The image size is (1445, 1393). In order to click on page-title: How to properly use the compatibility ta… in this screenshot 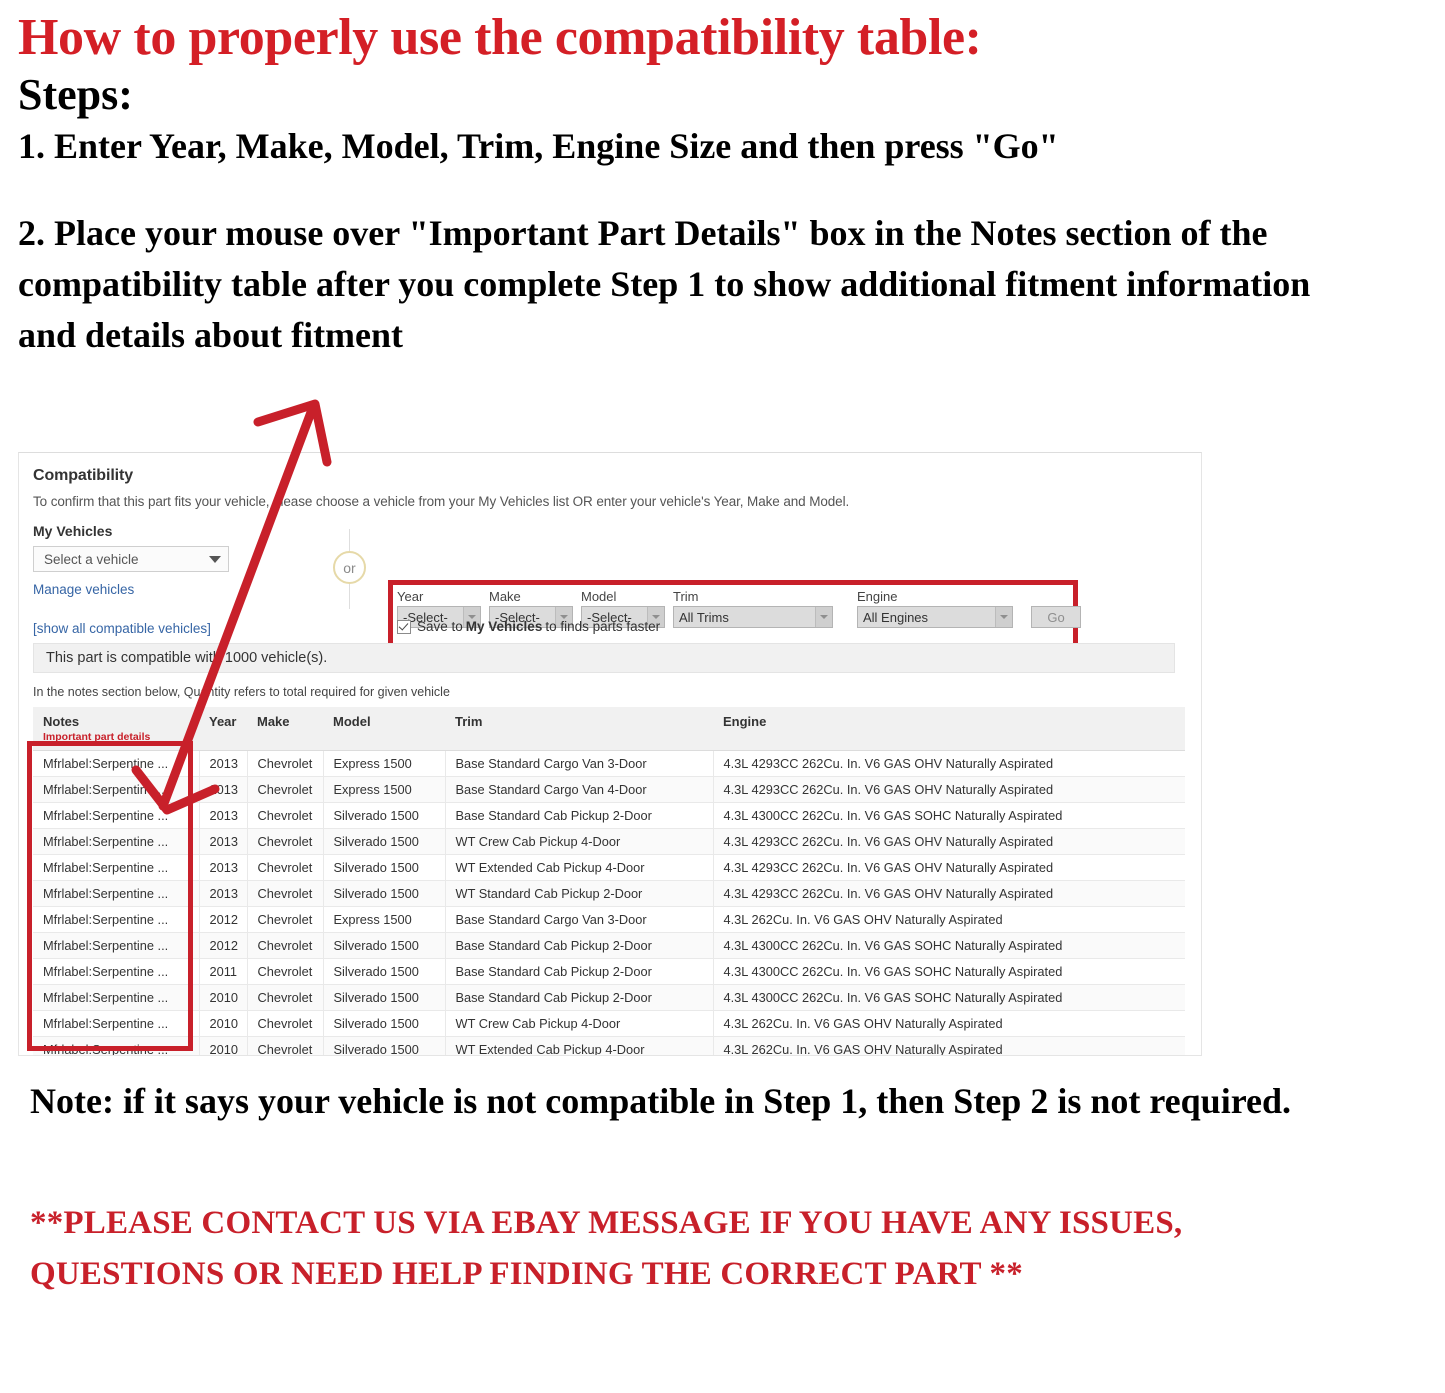, I will do `click(500, 37)`.